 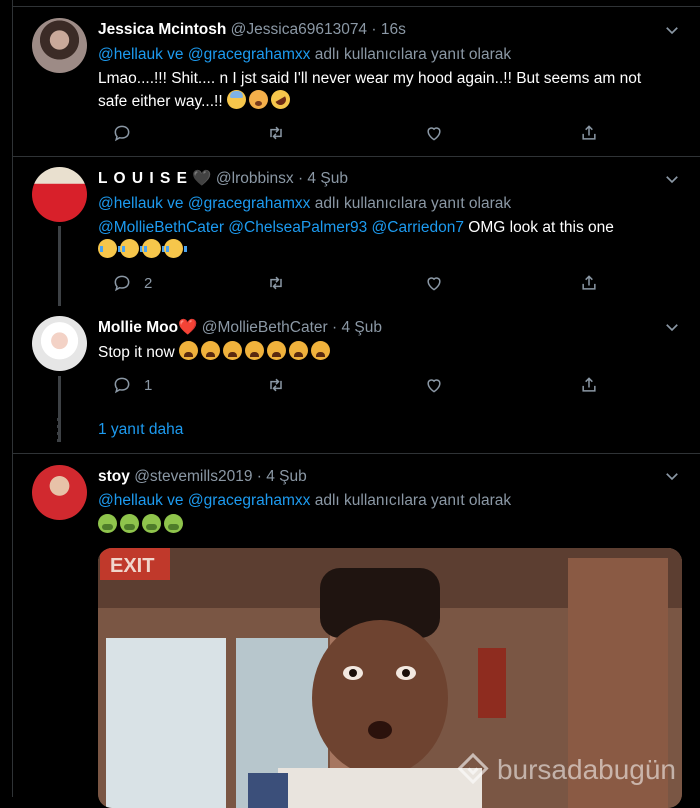 What do you see at coordinates (358, 134) in the screenshot?
I see `tweet-actions` at bounding box center [358, 134].